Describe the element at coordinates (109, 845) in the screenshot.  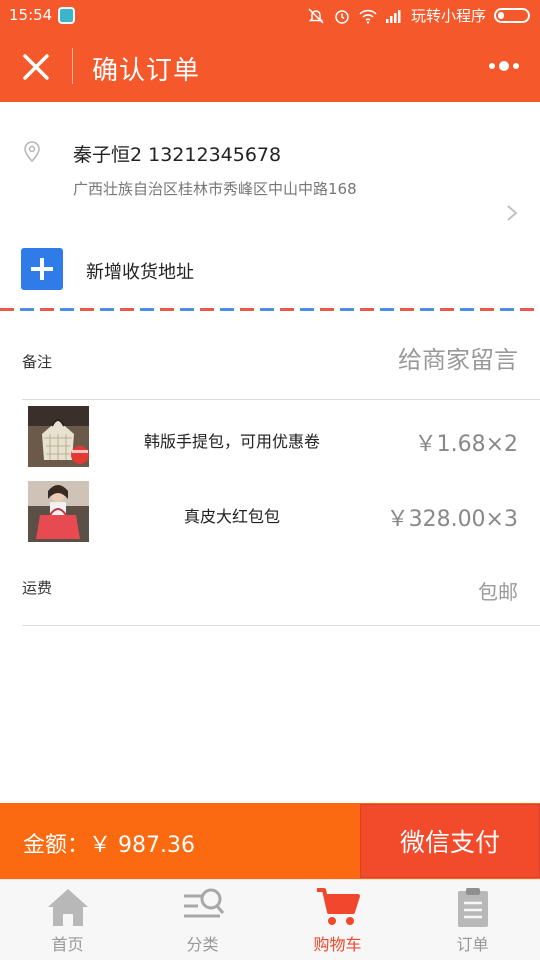
I see `total-amount: 金额：￥ 987.36` at that location.